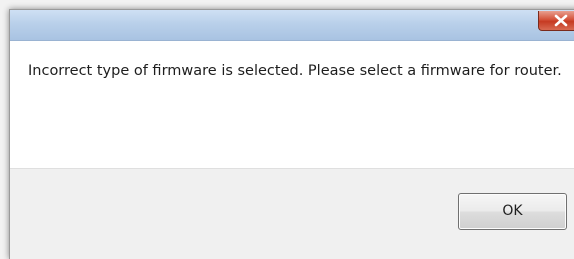 The width and height of the screenshot is (574, 259). I want to click on close-button, so click(556, 21).